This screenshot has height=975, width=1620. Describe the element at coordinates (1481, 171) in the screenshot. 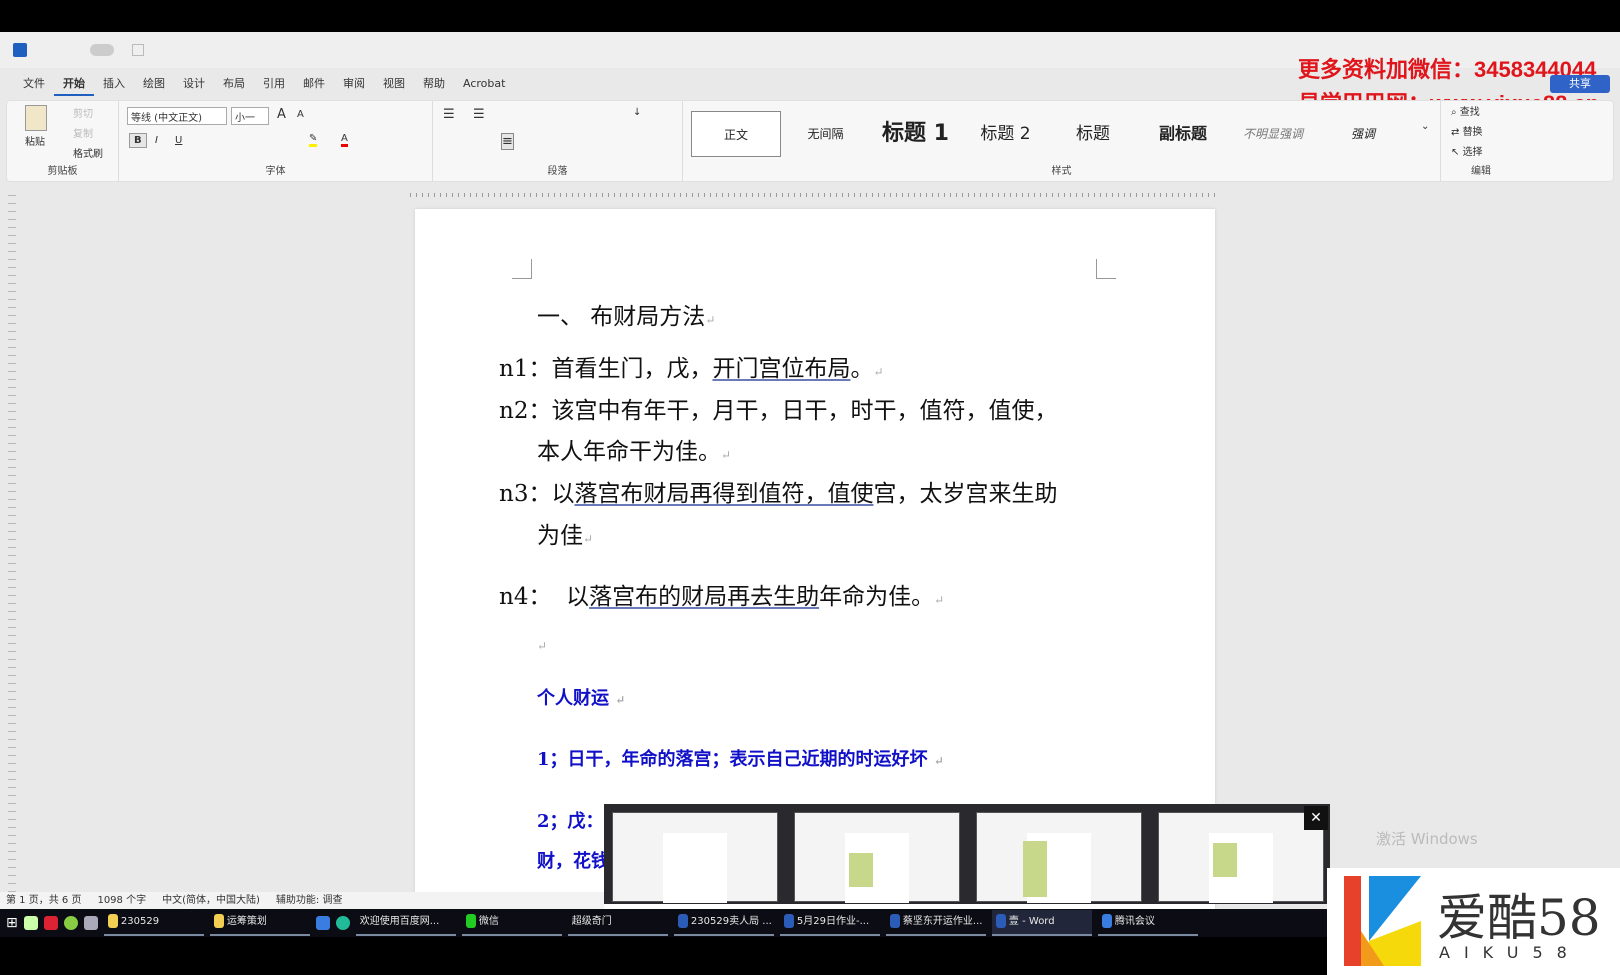

I see `editing-label: 编辑` at that location.